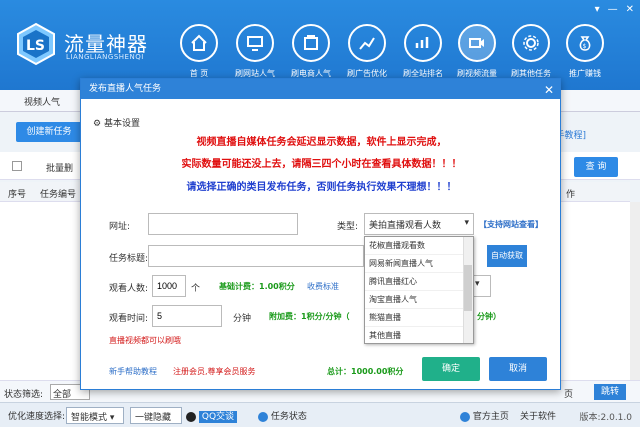  I want to click on type-option: 花椒直播观看数, so click(419, 246).